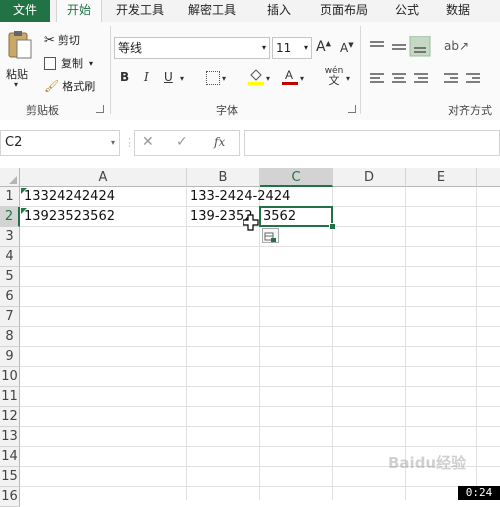 This screenshot has height=507, width=500. What do you see at coordinates (148, 142) in the screenshot?
I see `cancel-button: ✕` at bounding box center [148, 142].